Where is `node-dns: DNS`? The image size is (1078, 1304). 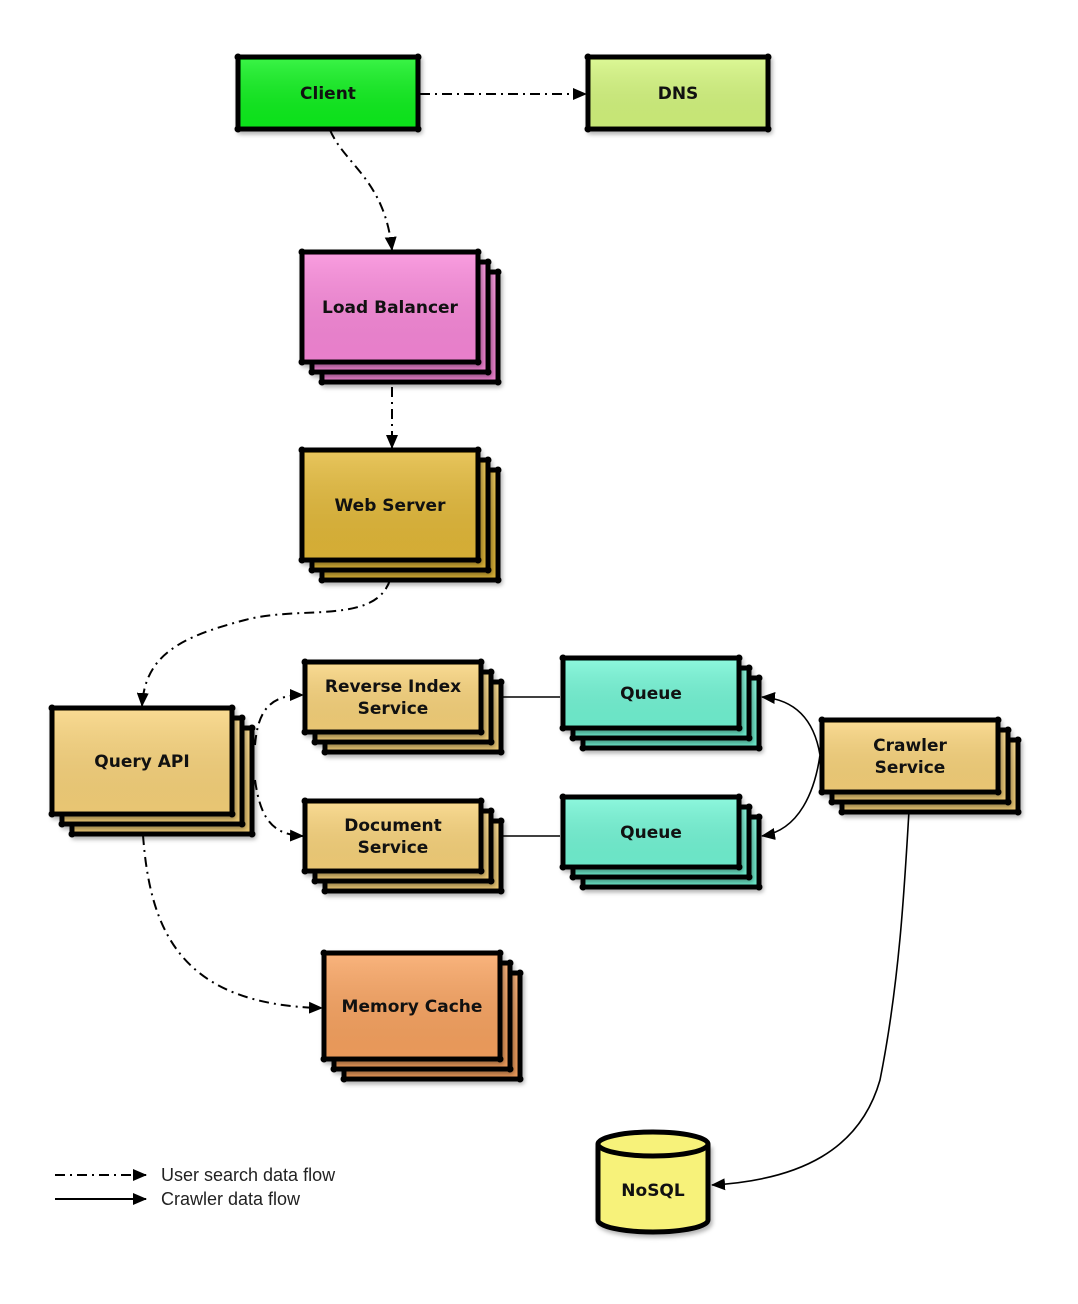 node-dns: DNS is located at coordinates (678, 93).